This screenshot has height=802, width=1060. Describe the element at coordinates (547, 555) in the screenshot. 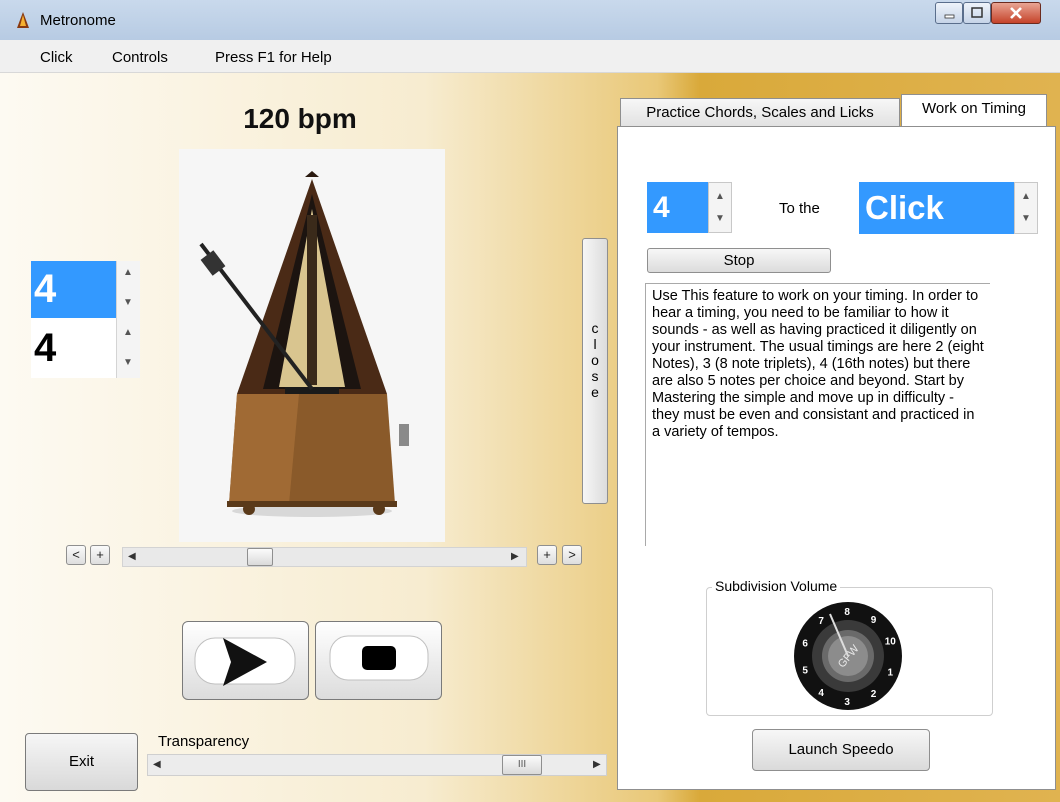

I see `tempo-plus-right-button: +` at that location.